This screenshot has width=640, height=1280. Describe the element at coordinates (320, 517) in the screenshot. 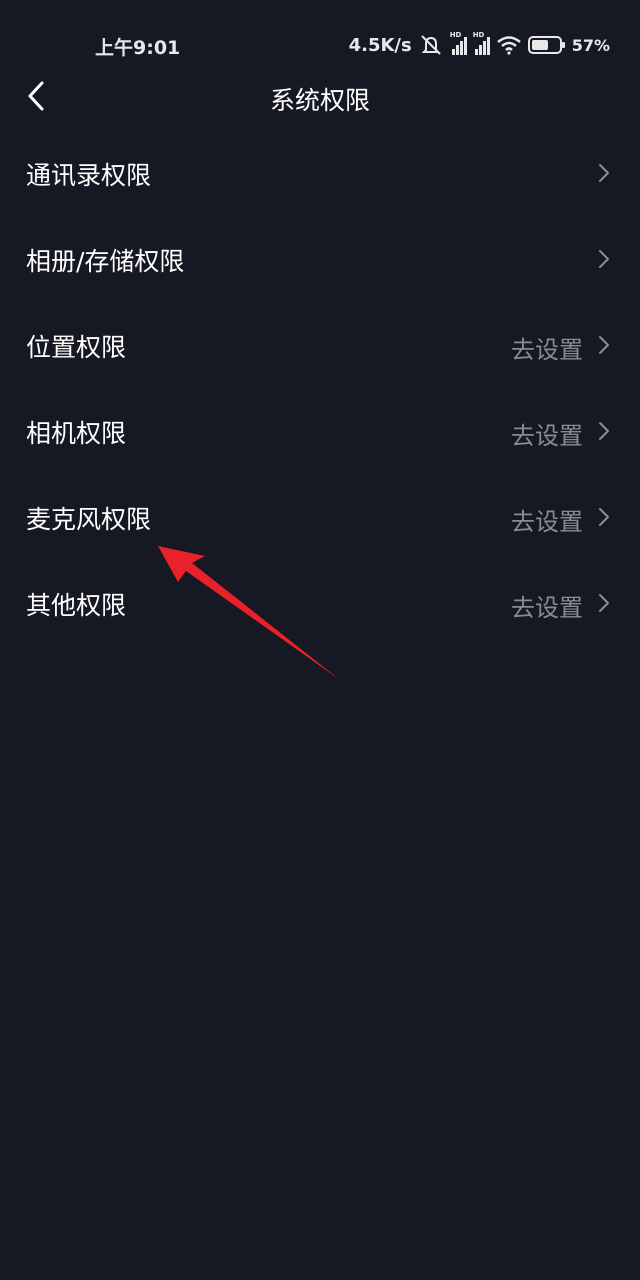

I see `permission-row-microphone: 麦克风权限 去设置` at that location.